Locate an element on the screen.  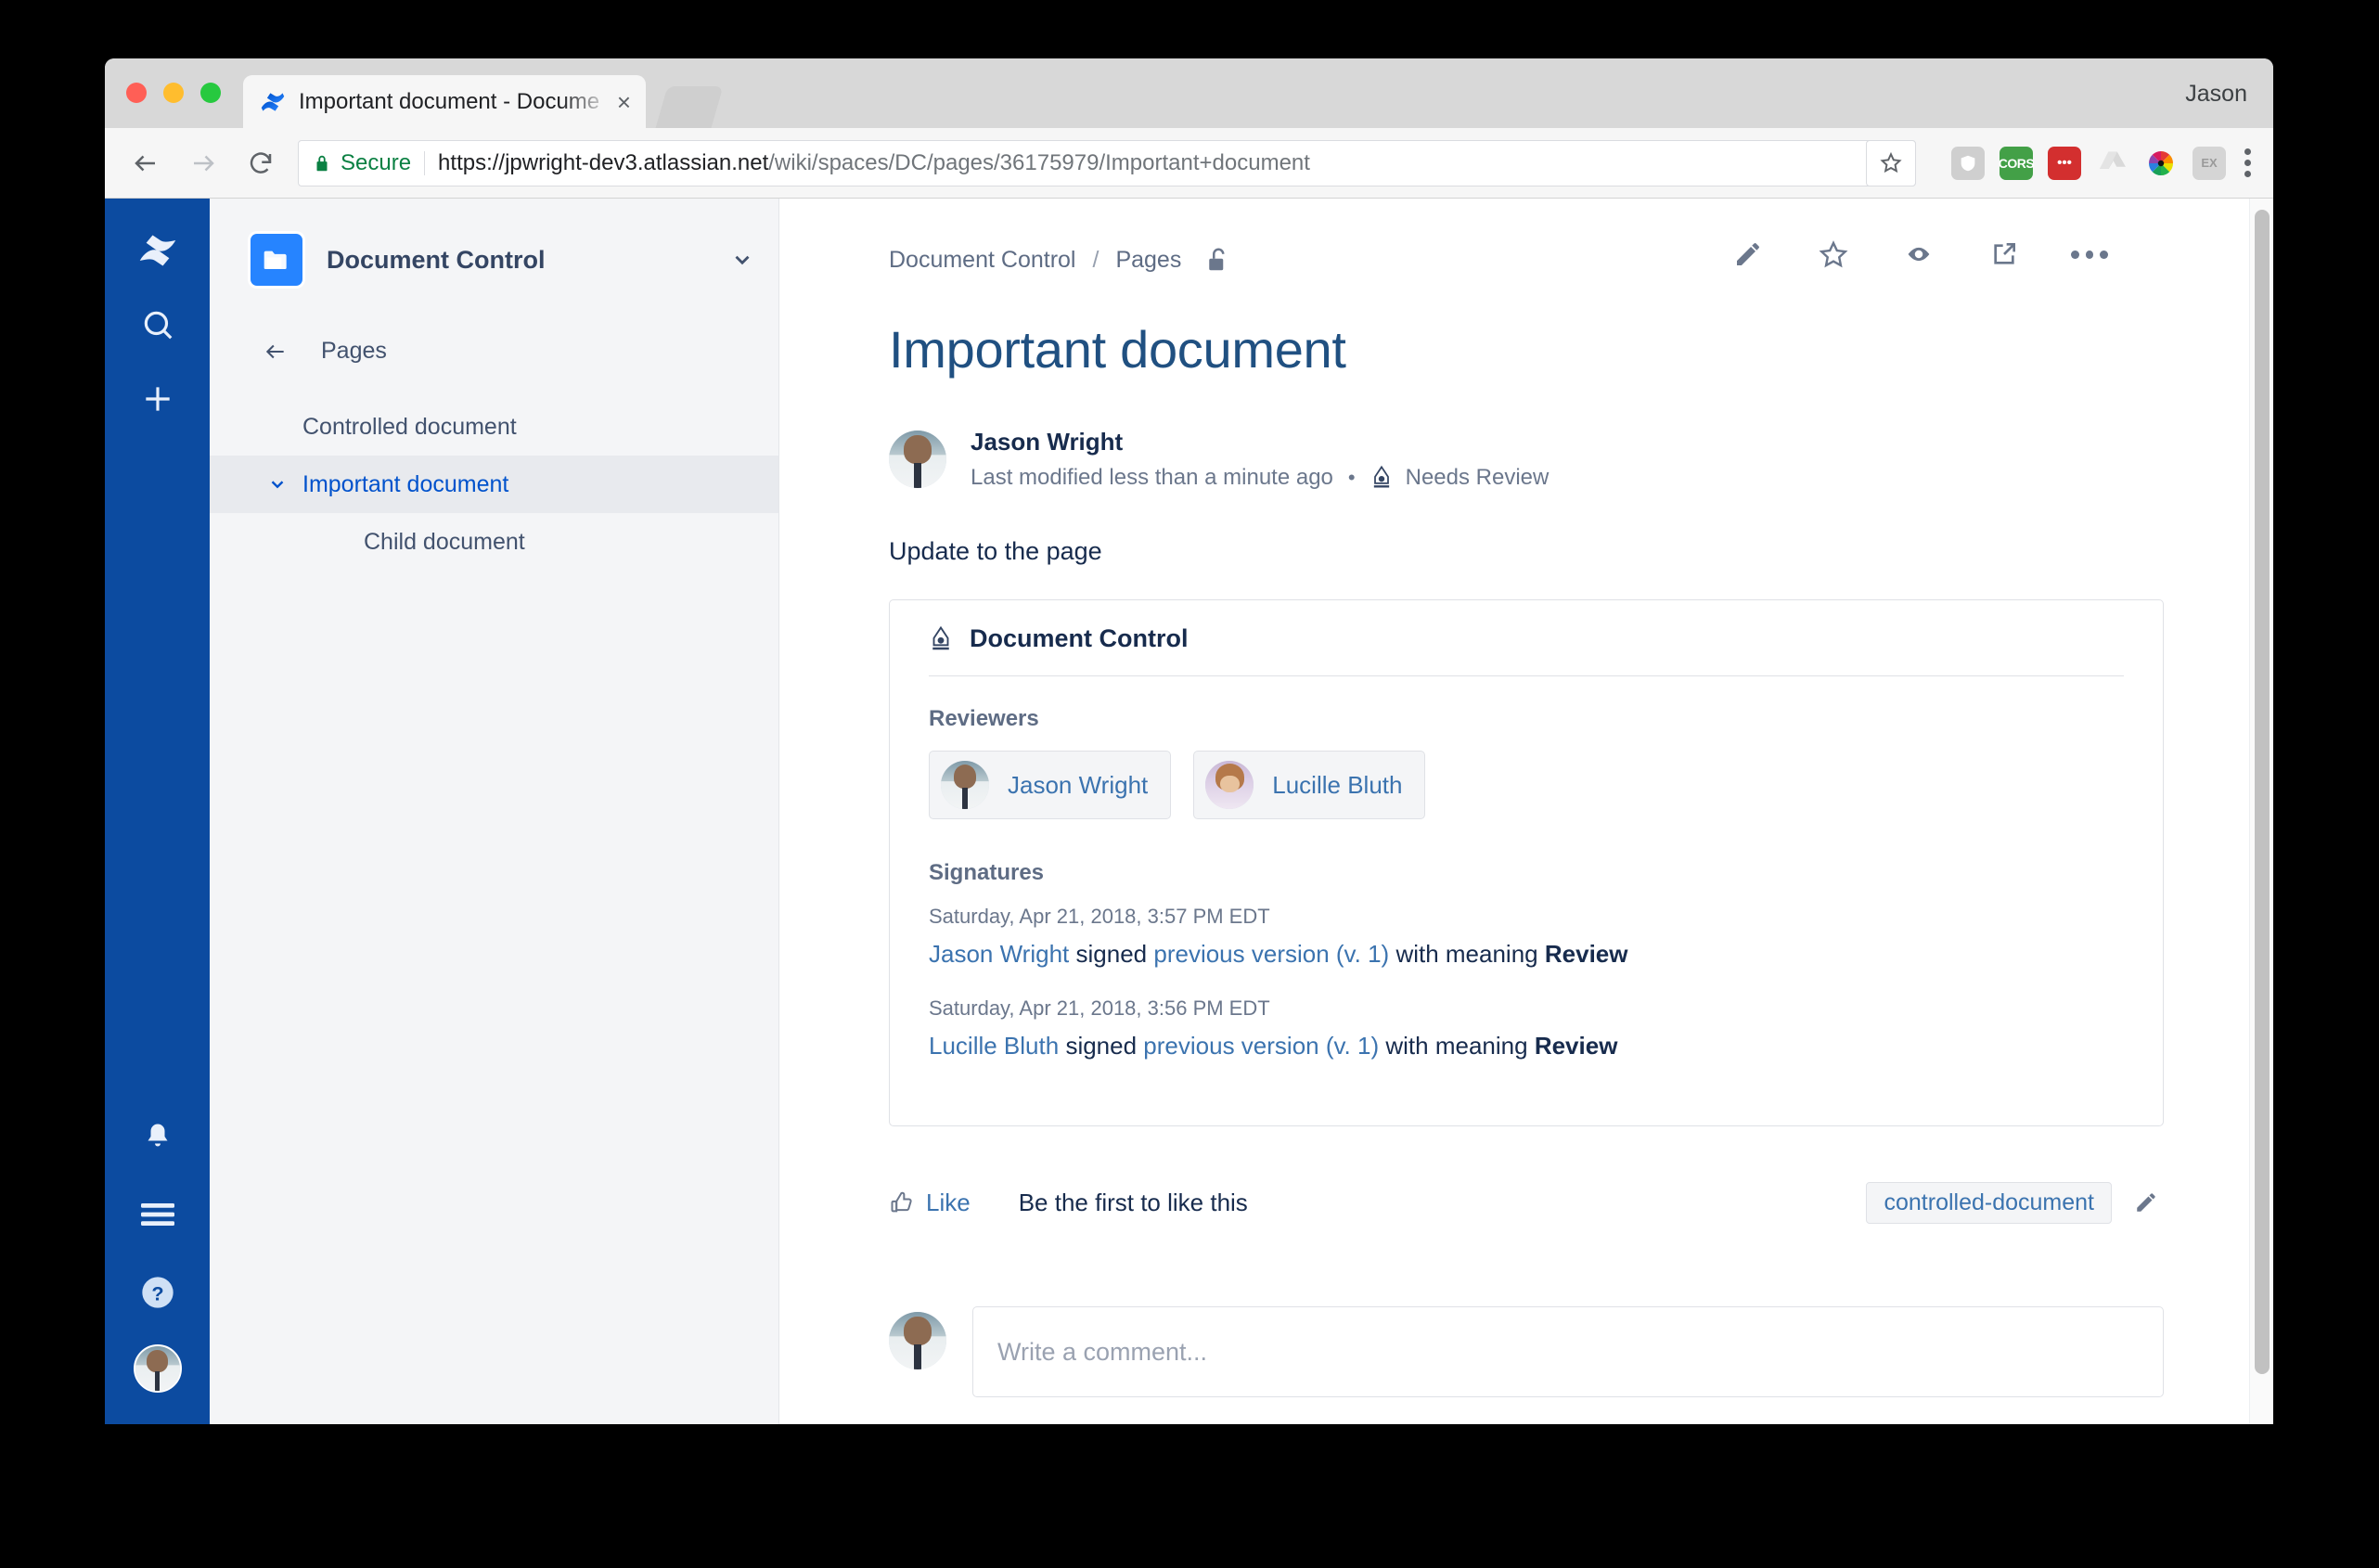
reviewer-name: Jason Wright is located at coordinates (1078, 785).